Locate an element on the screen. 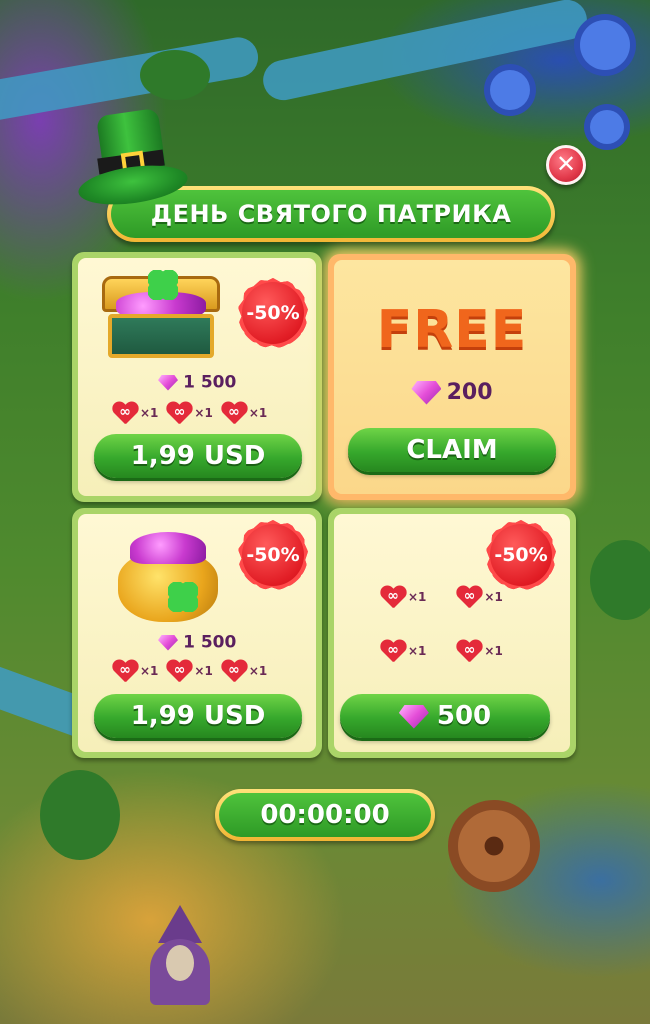  offer-timer: 00:00:00 is located at coordinates (325, 815).